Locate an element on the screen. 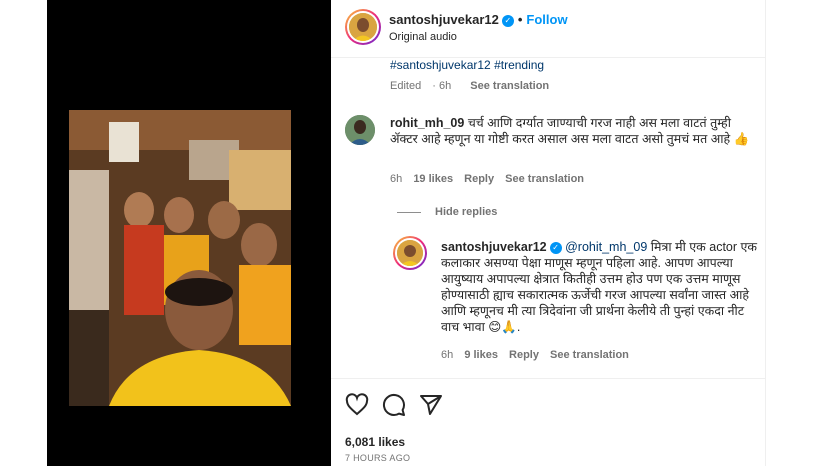  post-header: santoshjuvekar12 ✓ • Follow Original audio is located at coordinates (548, 29).